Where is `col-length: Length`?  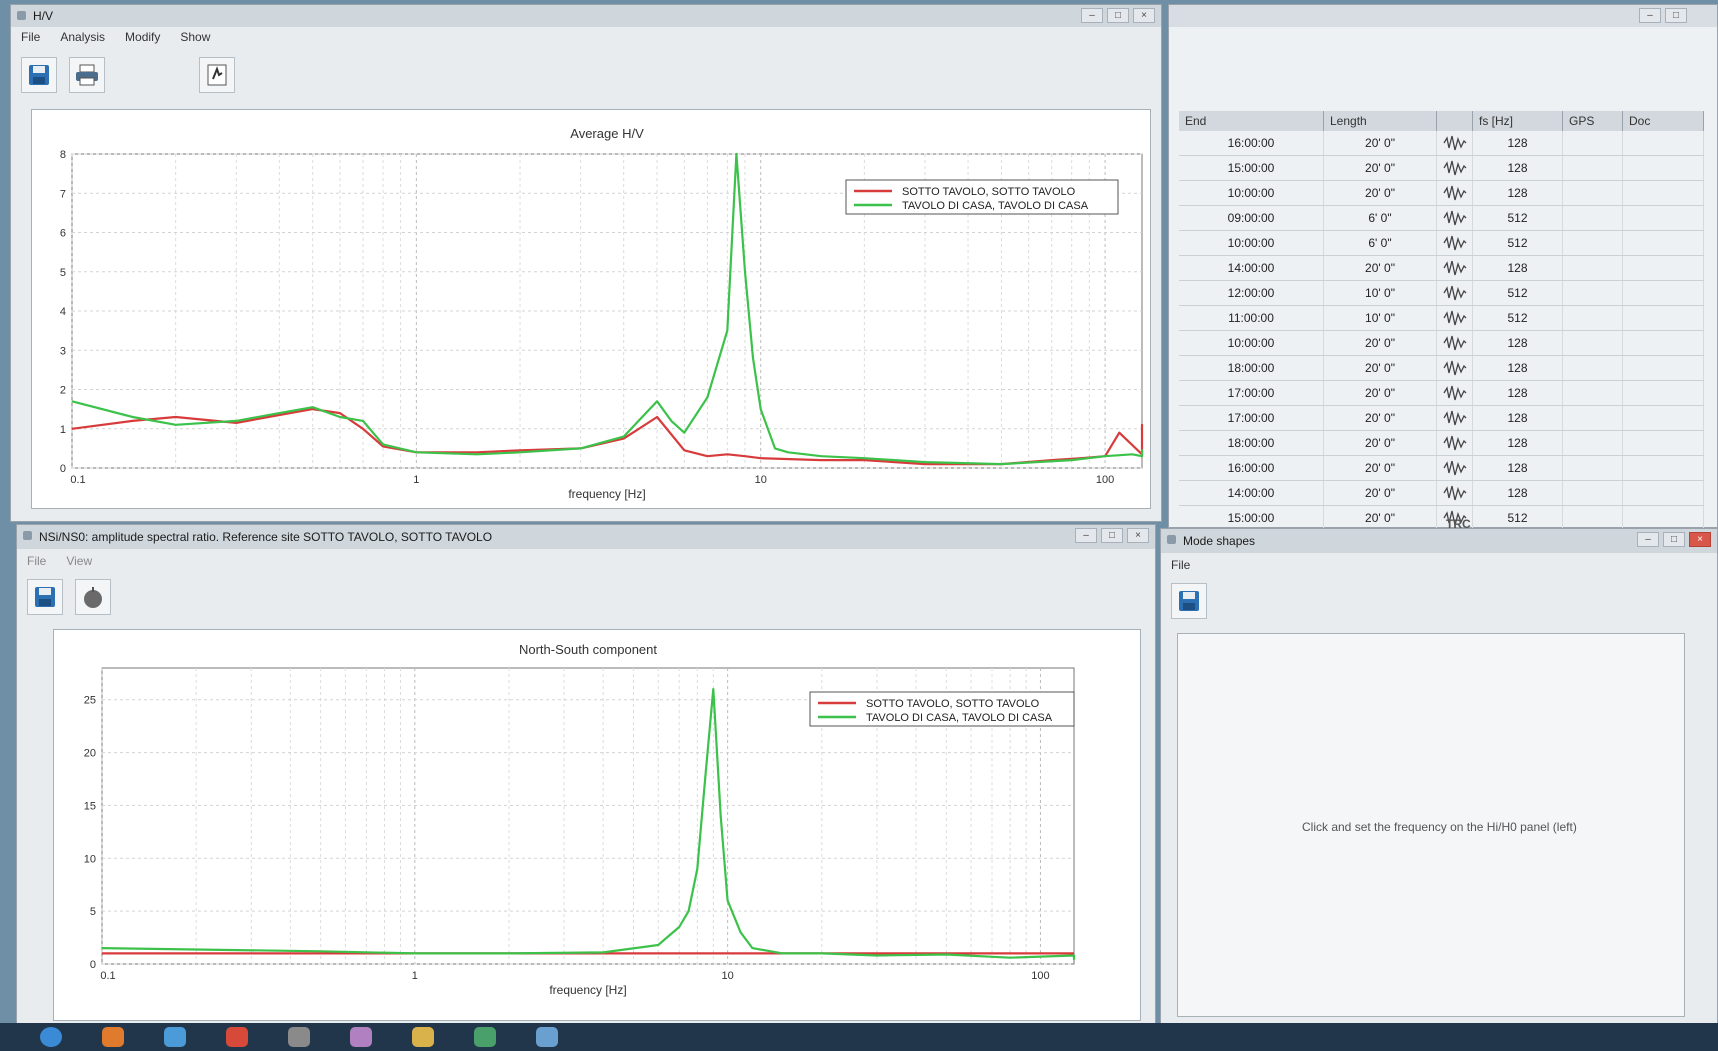
col-length: Length is located at coordinates (1380, 121).